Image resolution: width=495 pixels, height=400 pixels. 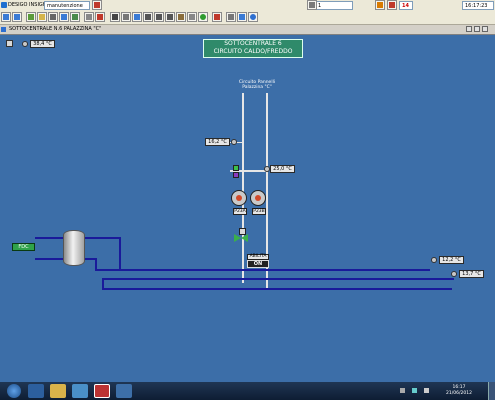 I want to click on clock: 16:17:23, so click(x=478, y=5).